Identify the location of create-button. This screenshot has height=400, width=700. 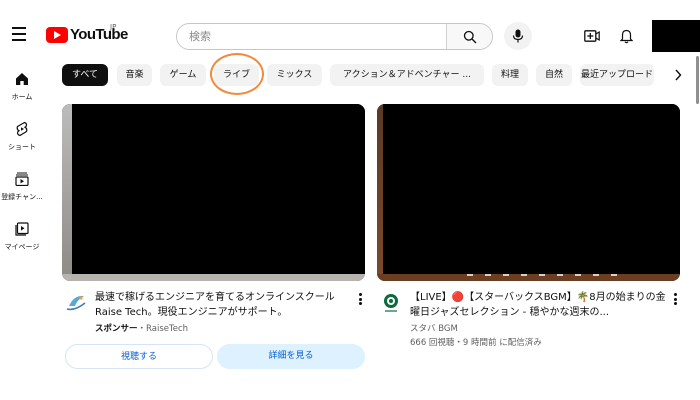
(592, 36).